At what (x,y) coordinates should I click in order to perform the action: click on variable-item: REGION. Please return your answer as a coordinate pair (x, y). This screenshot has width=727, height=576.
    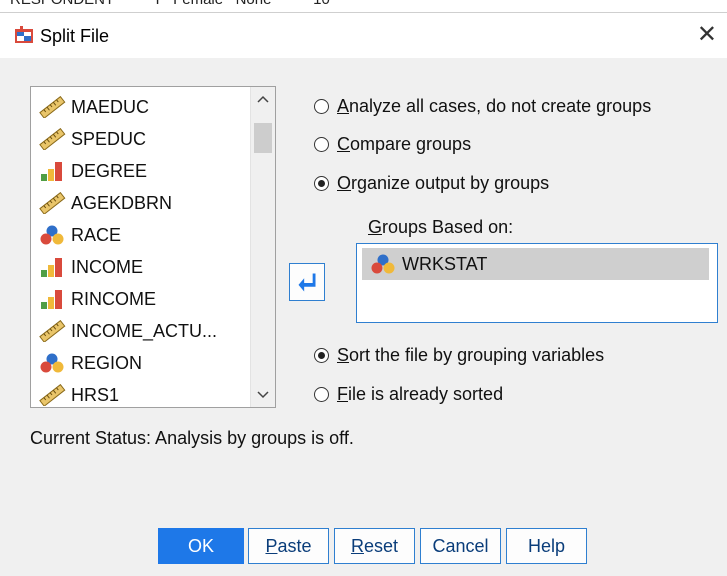
    Looking at the image, I should click on (127, 363).